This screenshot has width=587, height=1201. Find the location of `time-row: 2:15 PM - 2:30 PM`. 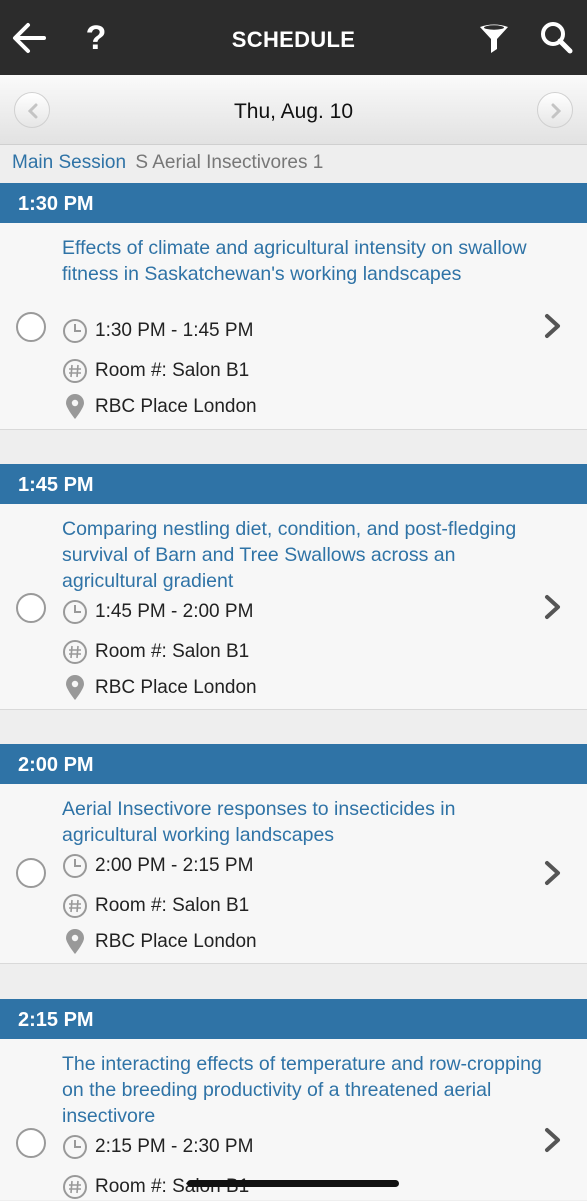

time-row: 2:15 PM - 2:30 PM is located at coordinates (157, 1147).